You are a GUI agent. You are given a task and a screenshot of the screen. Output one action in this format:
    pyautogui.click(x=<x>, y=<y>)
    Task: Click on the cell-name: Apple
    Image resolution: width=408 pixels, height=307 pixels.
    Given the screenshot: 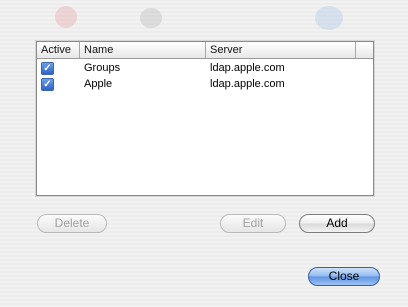 What is the action you would take?
    pyautogui.click(x=98, y=84)
    